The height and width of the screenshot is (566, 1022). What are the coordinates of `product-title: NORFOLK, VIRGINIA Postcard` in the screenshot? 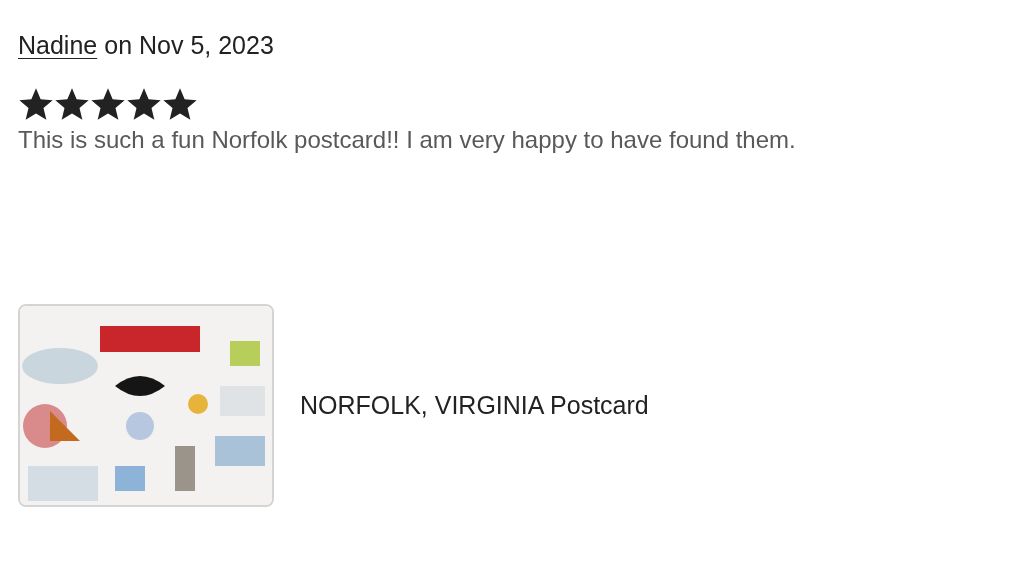 It's located at (474, 405).